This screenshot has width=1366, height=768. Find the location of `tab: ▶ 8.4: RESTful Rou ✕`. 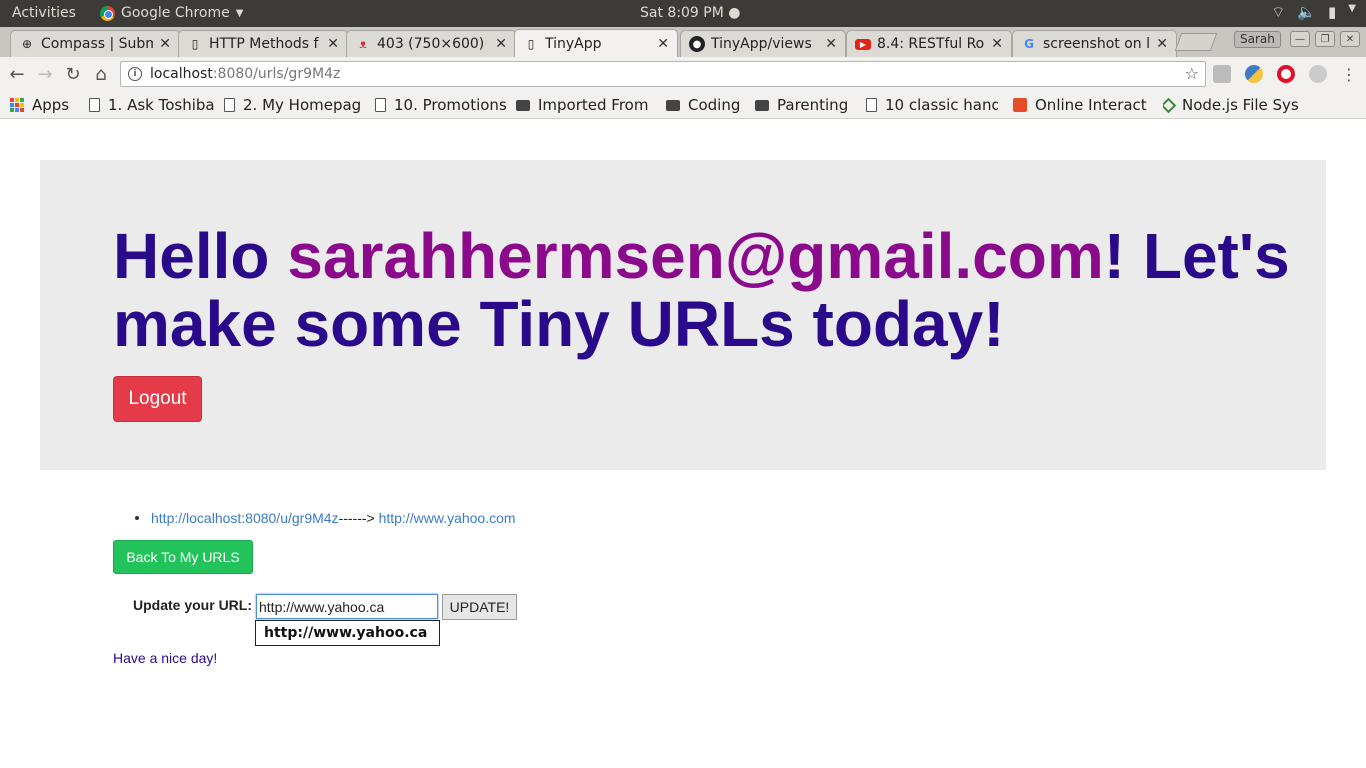

tab: ▶ 8.4: RESTful Rou ✕ is located at coordinates (929, 43).